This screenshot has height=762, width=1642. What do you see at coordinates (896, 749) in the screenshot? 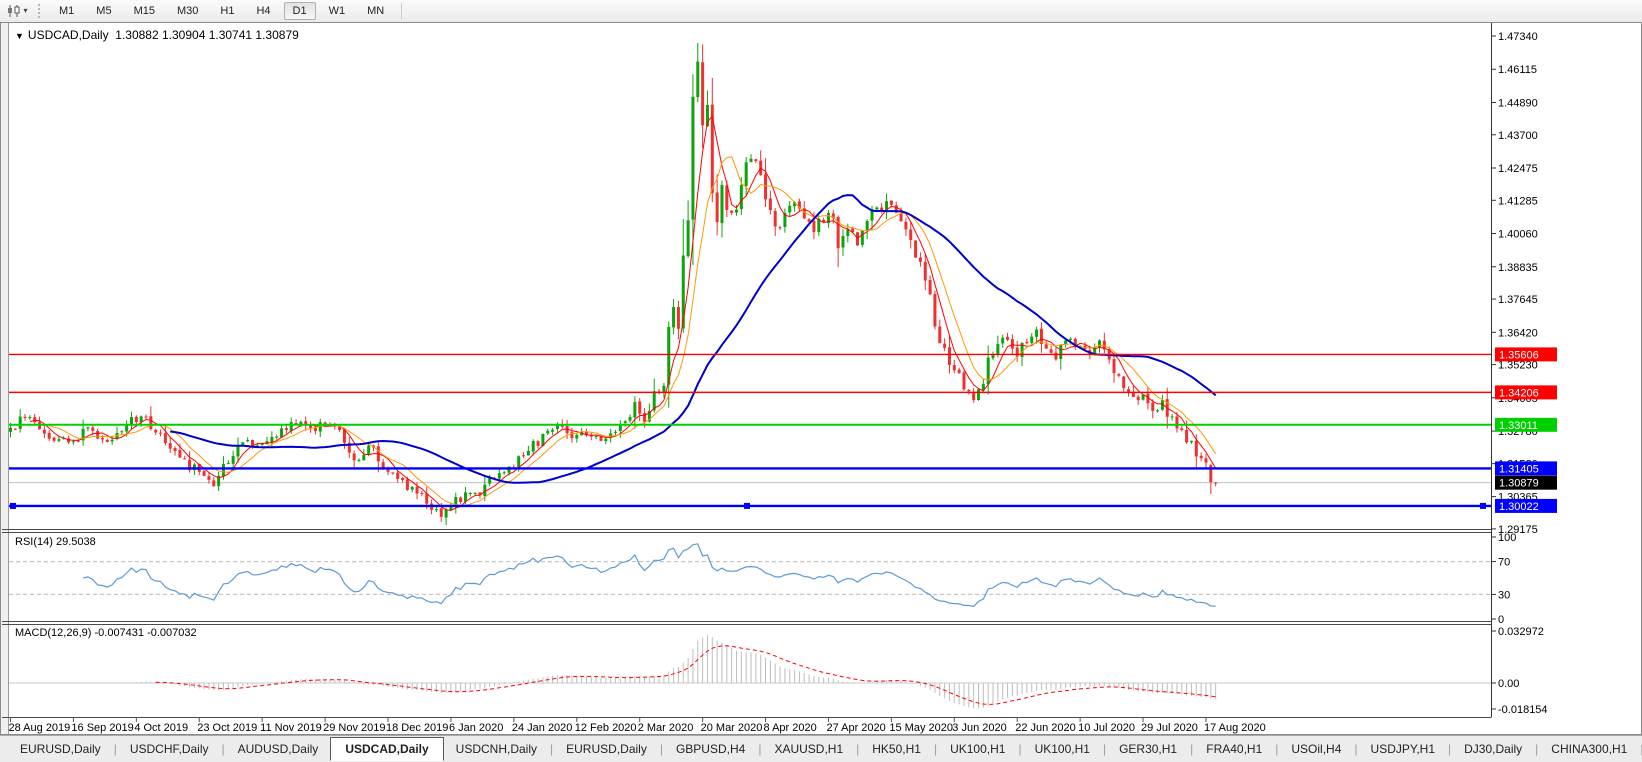
I see `tab-hk50-h1: HK50,H1` at bounding box center [896, 749].